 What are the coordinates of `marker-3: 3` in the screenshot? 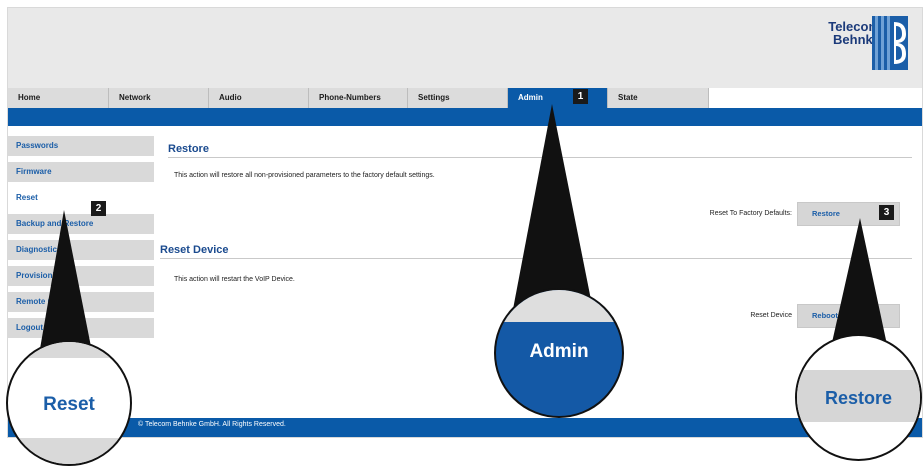 It's located at (886, 212).